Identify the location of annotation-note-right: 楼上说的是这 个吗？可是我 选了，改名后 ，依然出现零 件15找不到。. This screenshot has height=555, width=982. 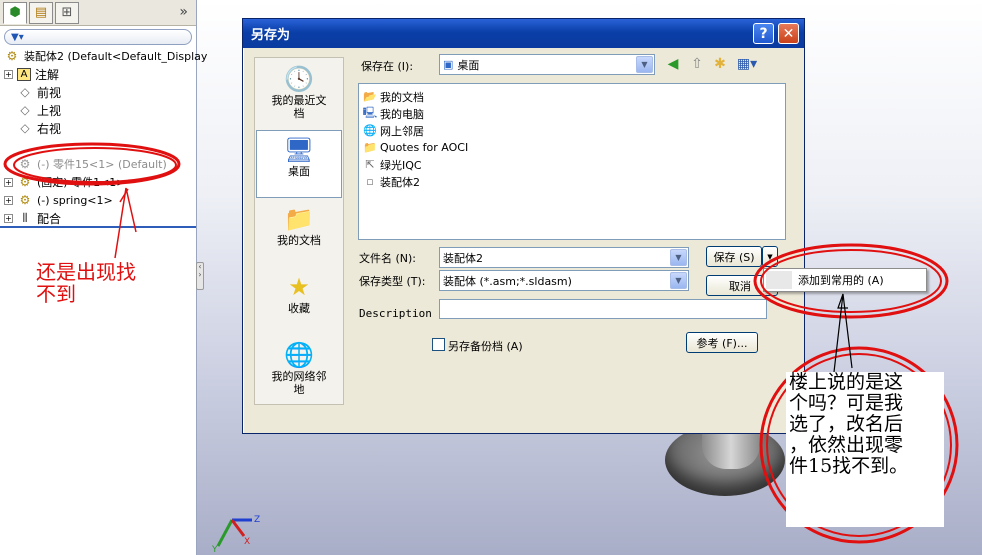
(865, 449).